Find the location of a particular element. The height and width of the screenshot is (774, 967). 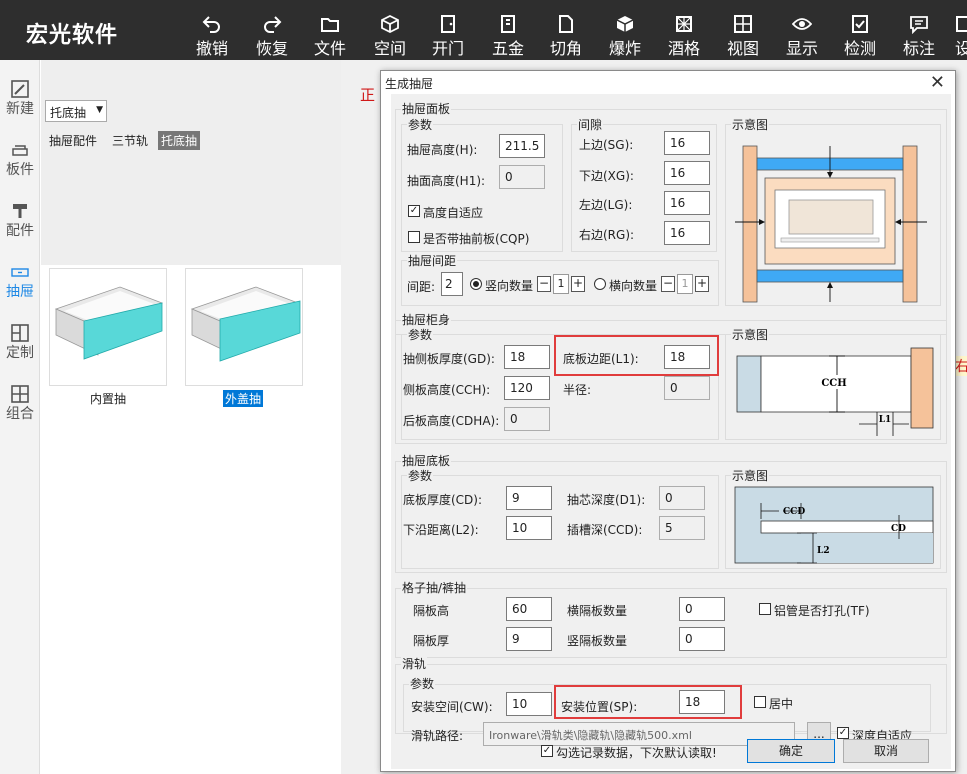

check-button: 检测 is located at coordinates (860, 34).